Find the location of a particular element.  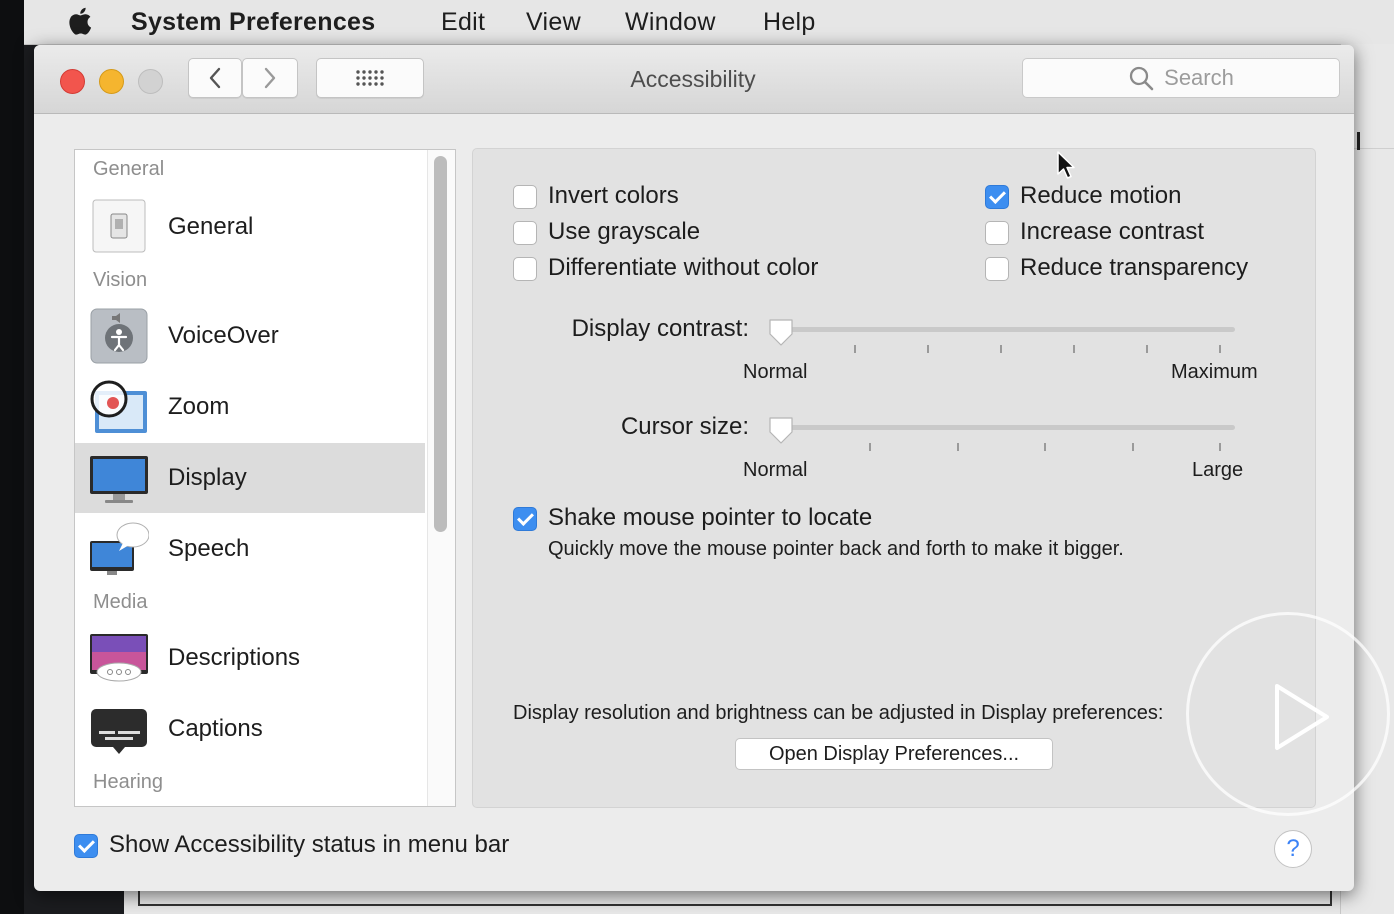

show-status-label: Show Accessibility status in menu bar is located at coordinates (309, 845).